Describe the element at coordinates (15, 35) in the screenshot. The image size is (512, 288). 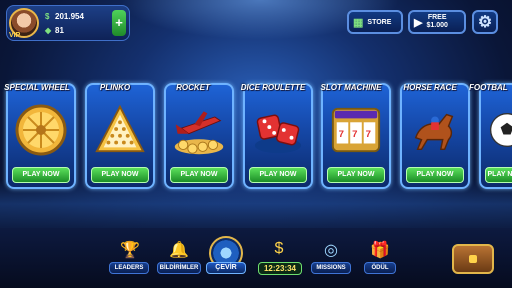
I see `vip-badge: VIP` at that location.